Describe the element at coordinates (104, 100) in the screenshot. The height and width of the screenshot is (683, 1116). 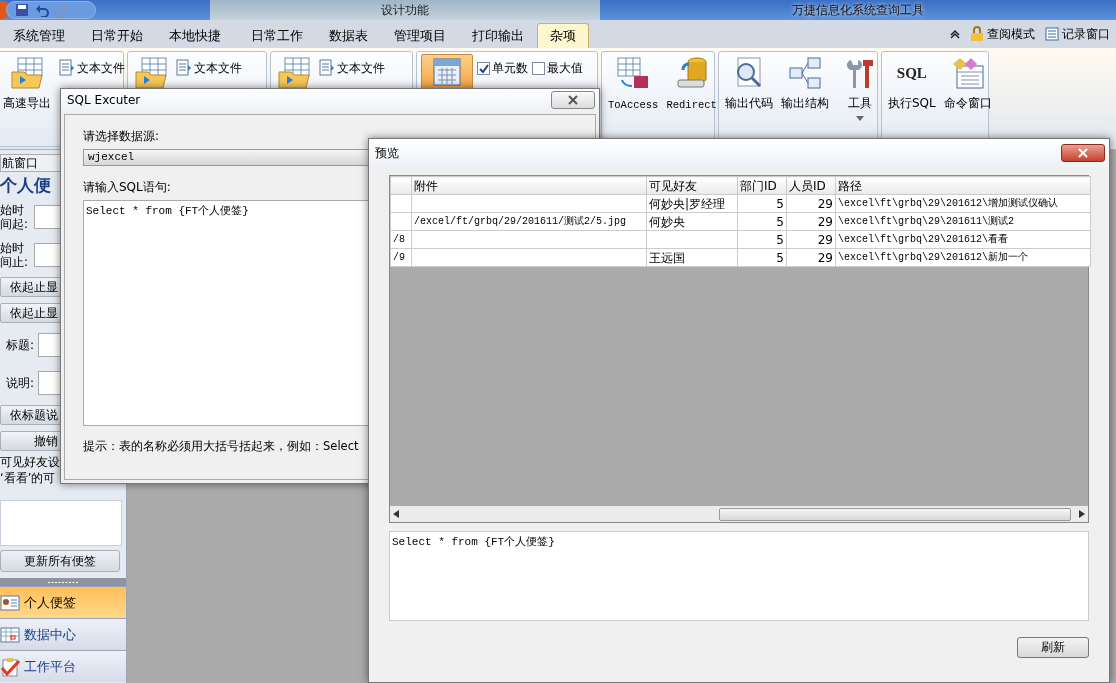
I see `dialog-title: SQL Excuter` at that location.